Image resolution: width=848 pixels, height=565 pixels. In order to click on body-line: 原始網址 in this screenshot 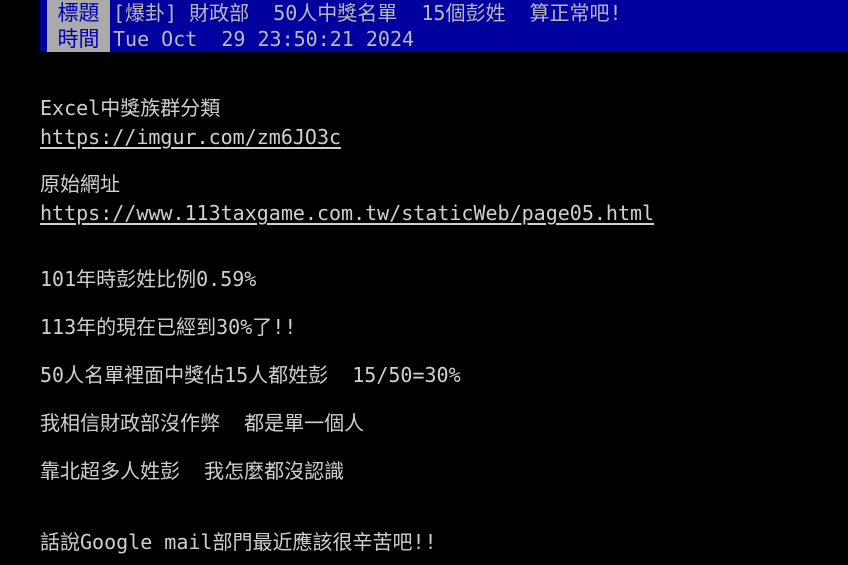, I will do `click(80, 184)`.